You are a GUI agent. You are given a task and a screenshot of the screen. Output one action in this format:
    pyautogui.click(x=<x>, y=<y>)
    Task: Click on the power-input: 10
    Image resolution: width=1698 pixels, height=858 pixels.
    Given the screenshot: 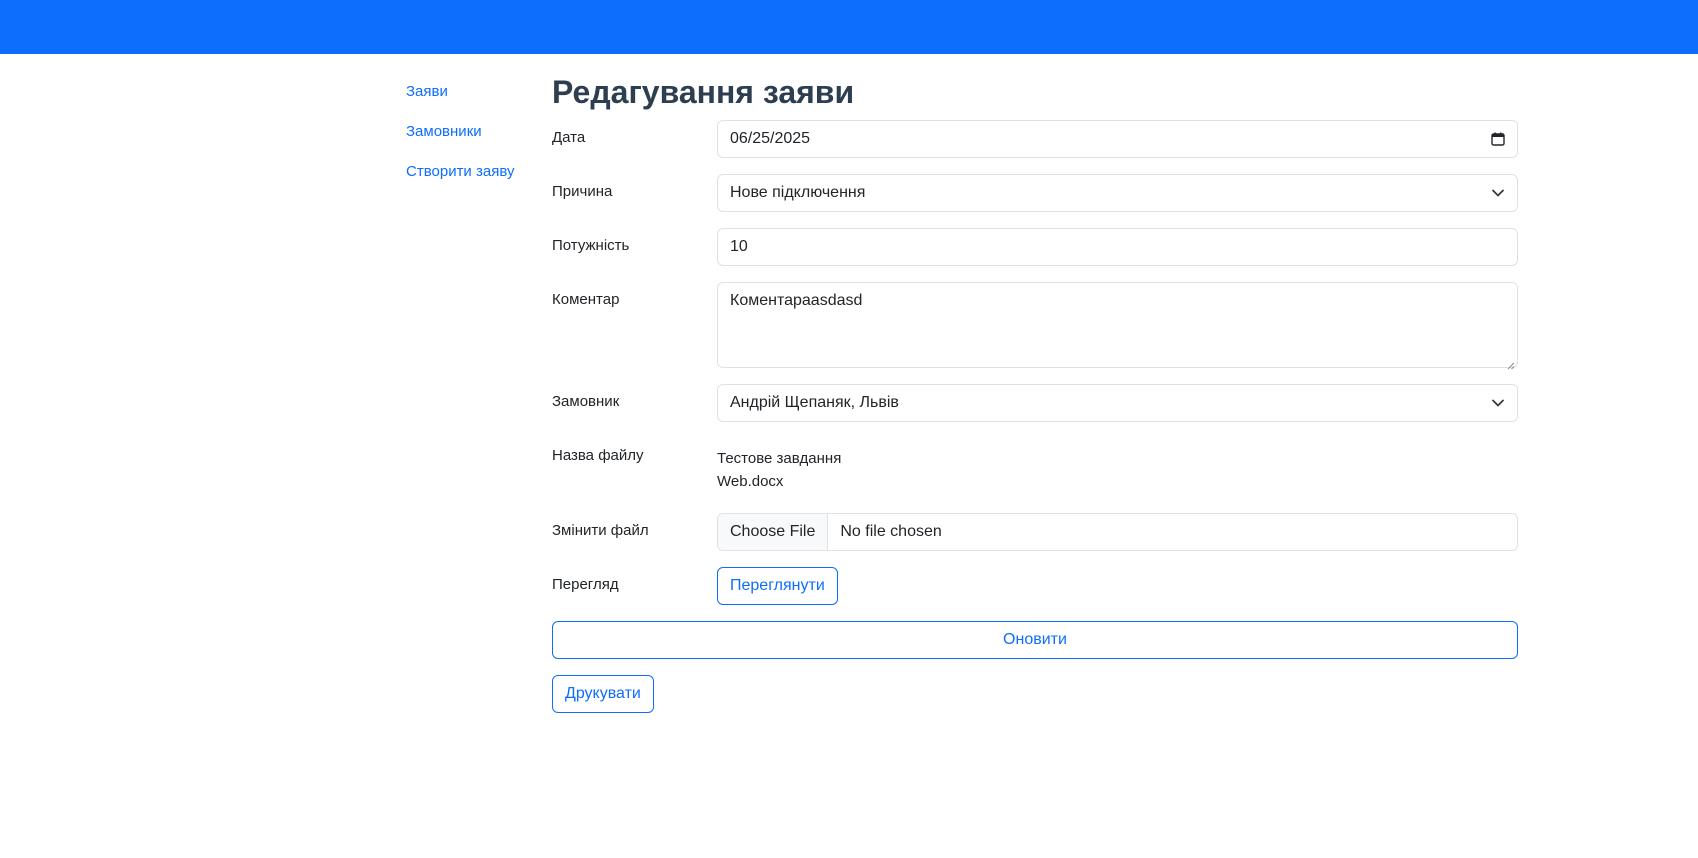 What is the action you would take?
    pyautogui.click(x=1117, y=247)
    